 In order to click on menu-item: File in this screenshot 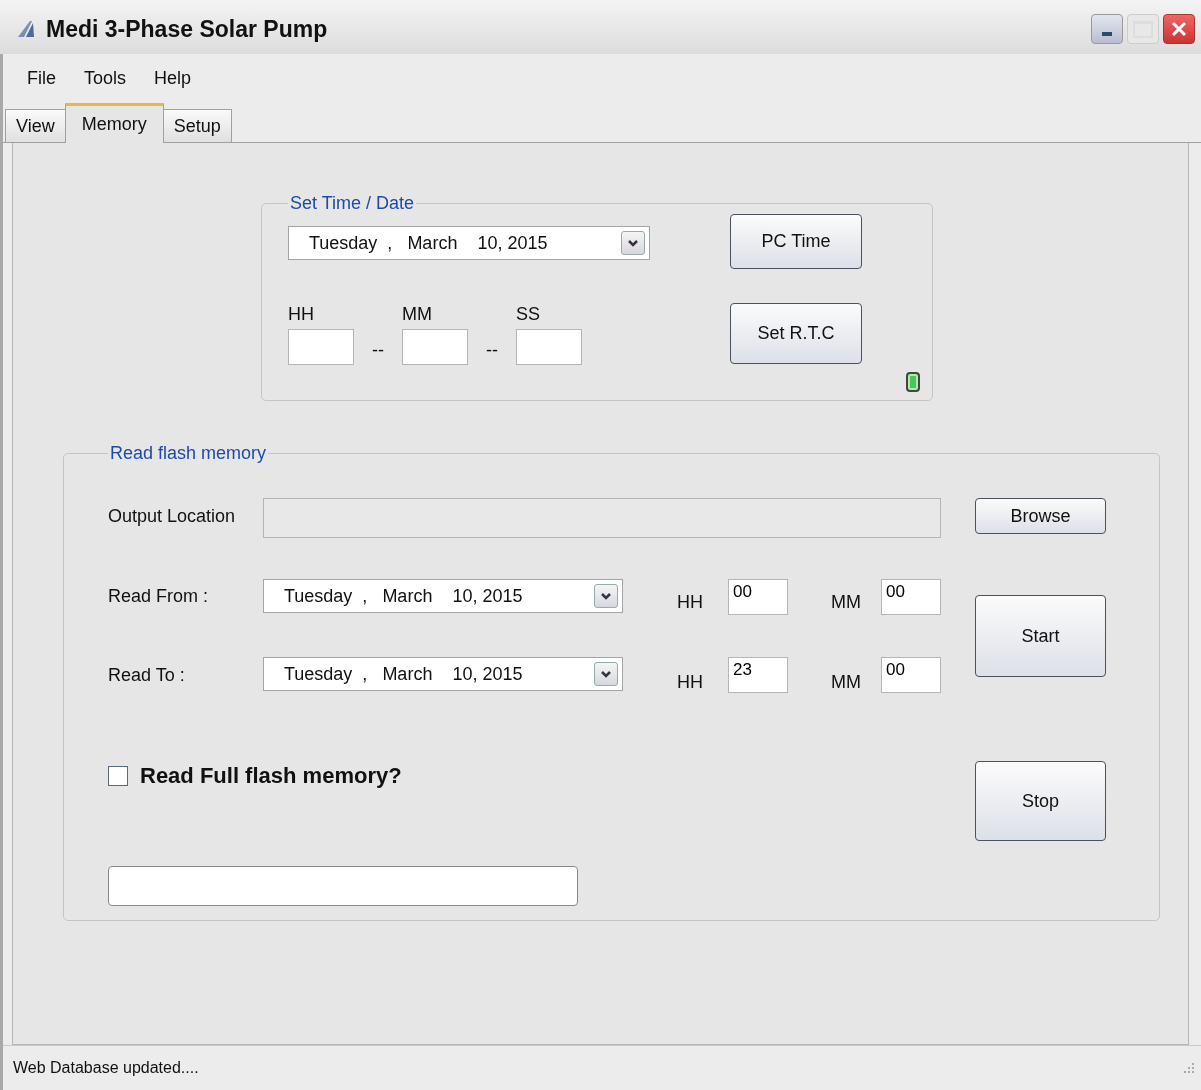, I will do `click(41, 78)`.